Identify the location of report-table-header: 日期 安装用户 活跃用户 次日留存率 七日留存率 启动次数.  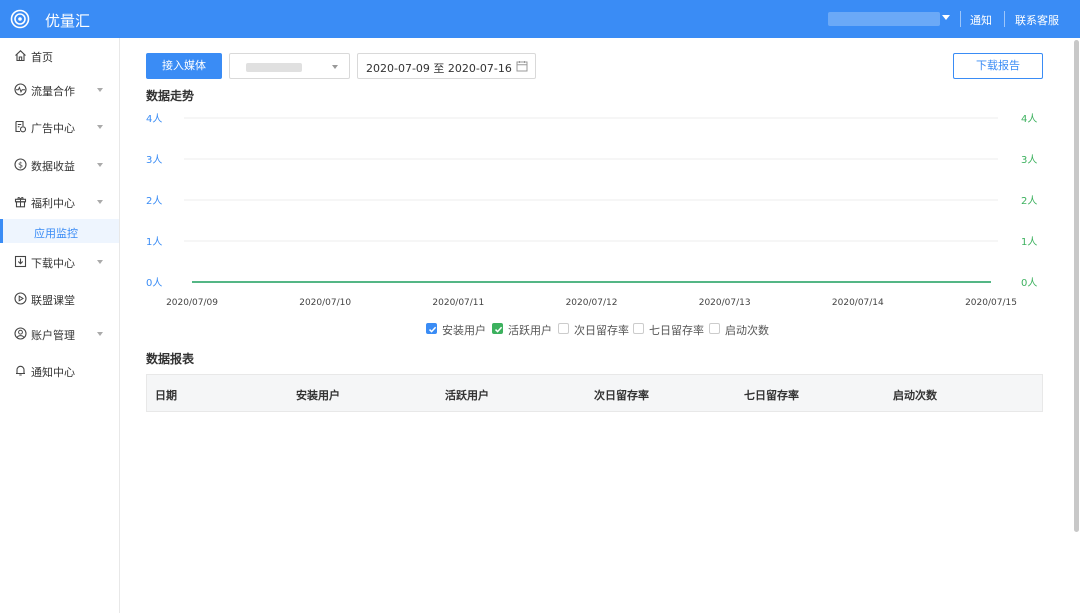
(594, 393).